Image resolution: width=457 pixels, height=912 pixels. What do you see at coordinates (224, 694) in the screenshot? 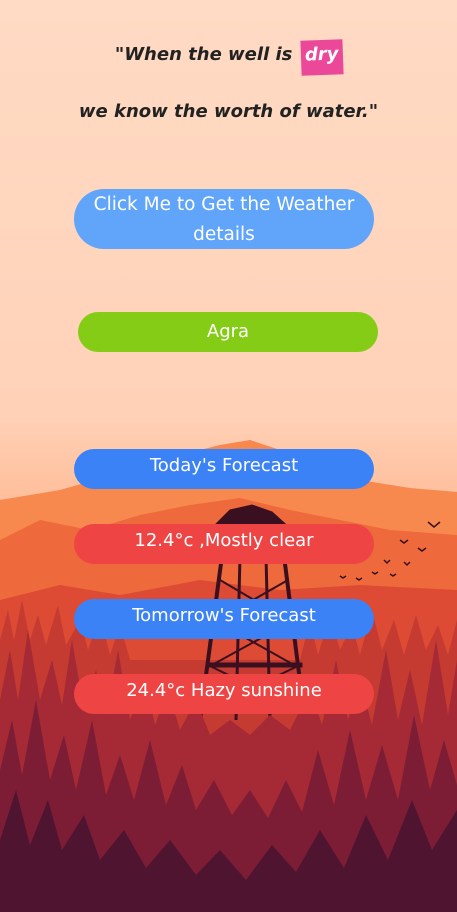
I see `tomorrow-forecast-value: 24.4°c Hazy sunshine` at bounding box center [224, 694].